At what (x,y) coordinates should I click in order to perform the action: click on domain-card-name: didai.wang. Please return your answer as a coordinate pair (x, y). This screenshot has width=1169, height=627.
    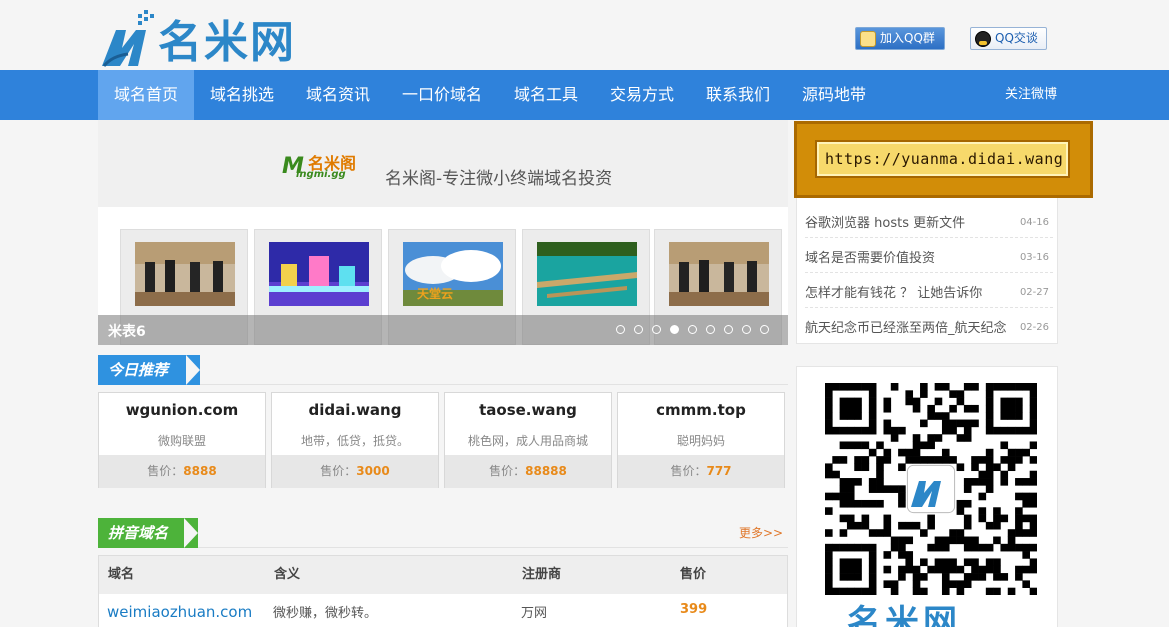
    Looking at the image, I should click on (355, 410).